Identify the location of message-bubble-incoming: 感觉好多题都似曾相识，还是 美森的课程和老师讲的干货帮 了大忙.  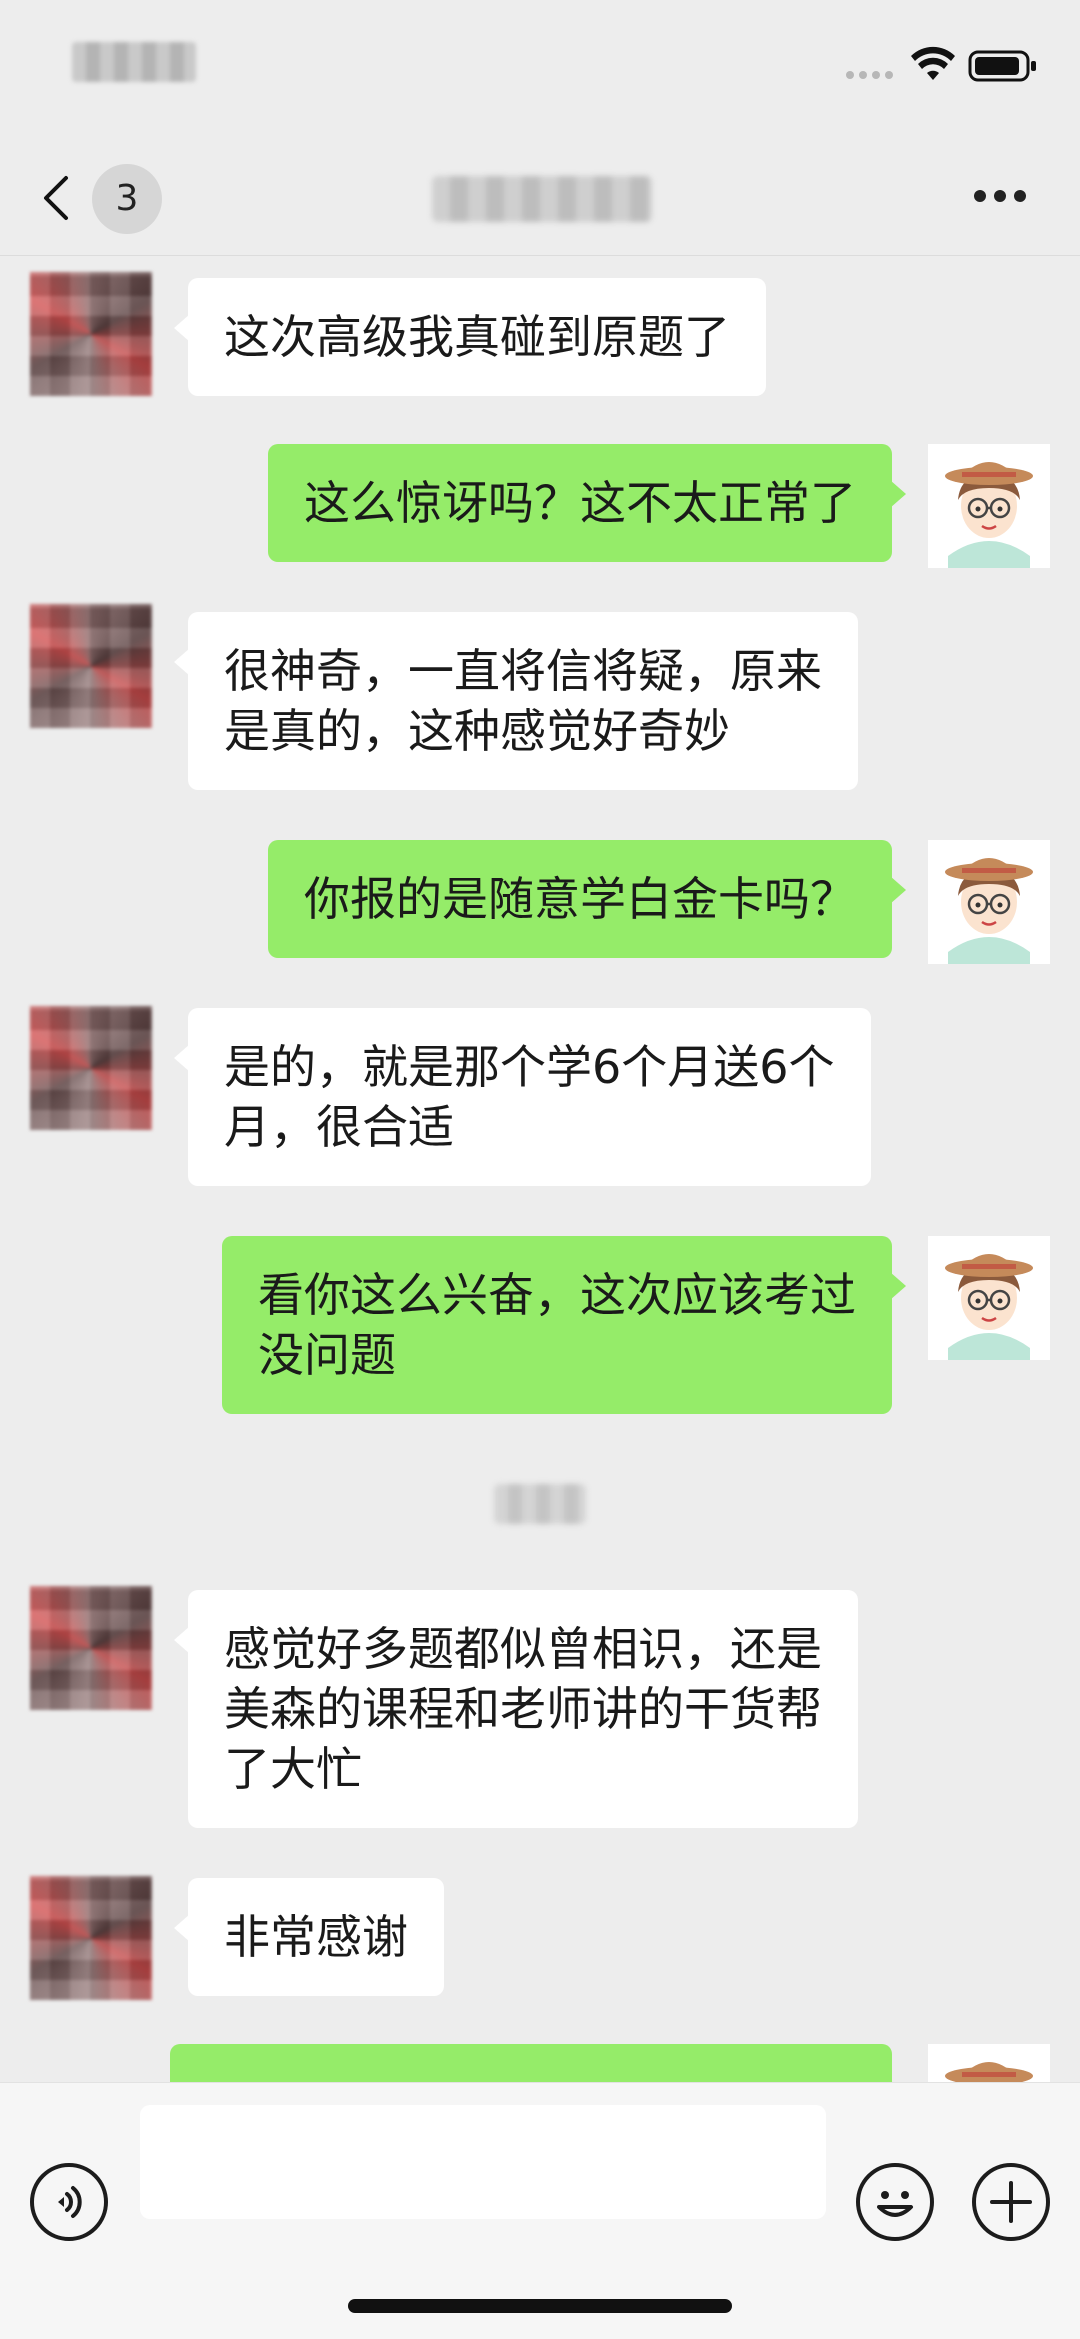
(516, 1709).